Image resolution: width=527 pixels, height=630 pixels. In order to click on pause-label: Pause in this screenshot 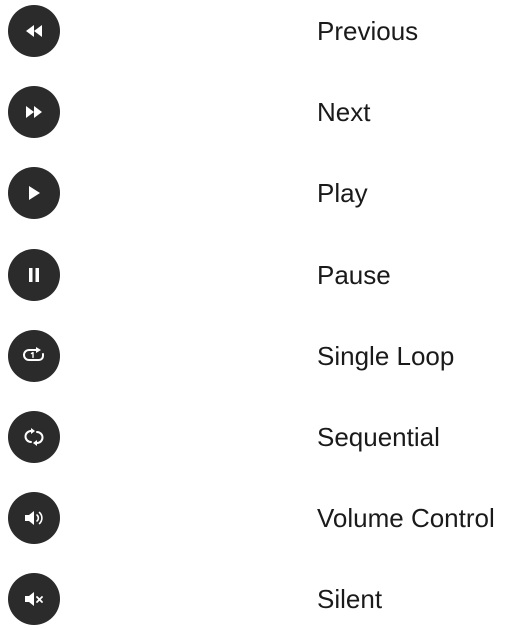, I will do `click(354, 275)`.